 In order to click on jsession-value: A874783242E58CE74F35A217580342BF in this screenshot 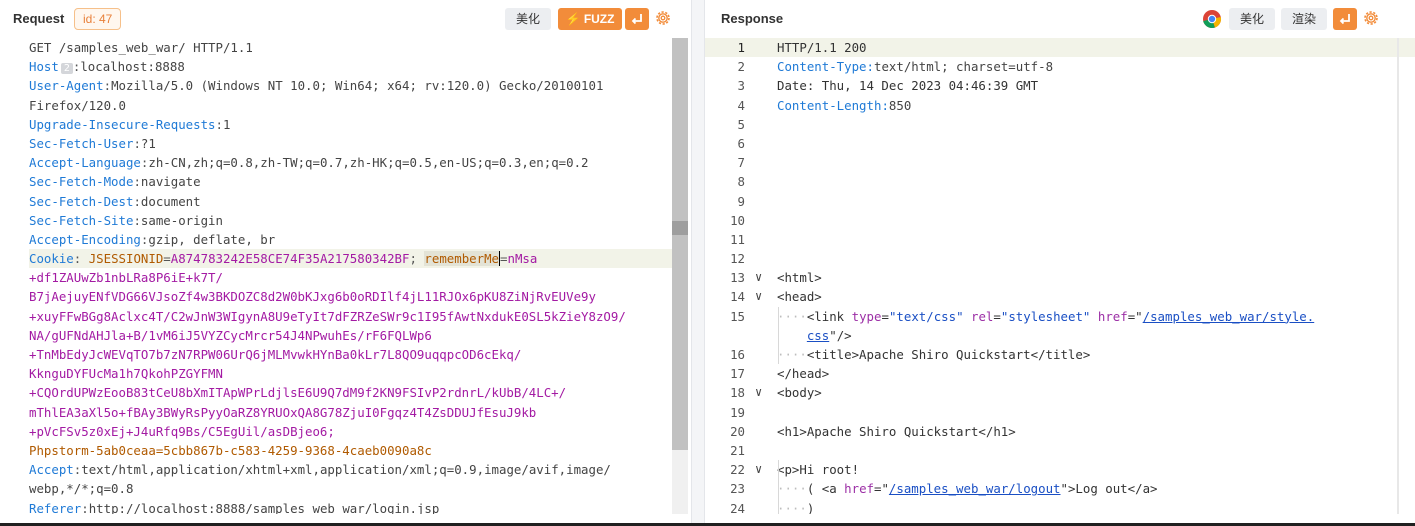, I will do `click(290, 259)`.